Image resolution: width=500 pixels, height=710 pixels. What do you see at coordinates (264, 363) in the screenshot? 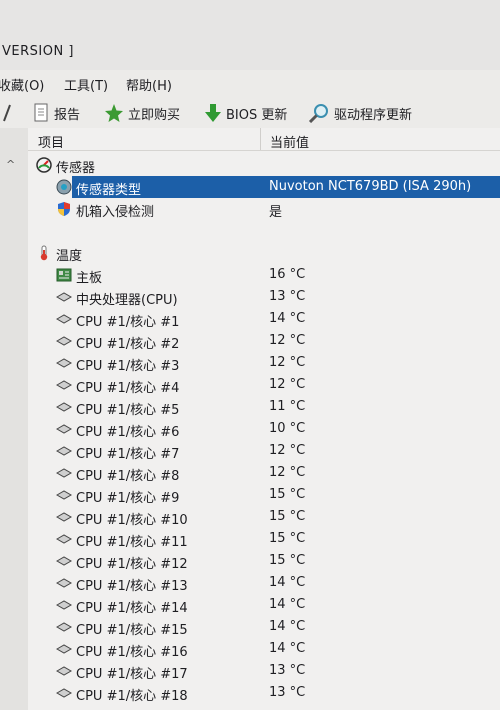
I see `temp-row: CPU #1/核心 #3 12 °C` at bounding box center [264, 363].